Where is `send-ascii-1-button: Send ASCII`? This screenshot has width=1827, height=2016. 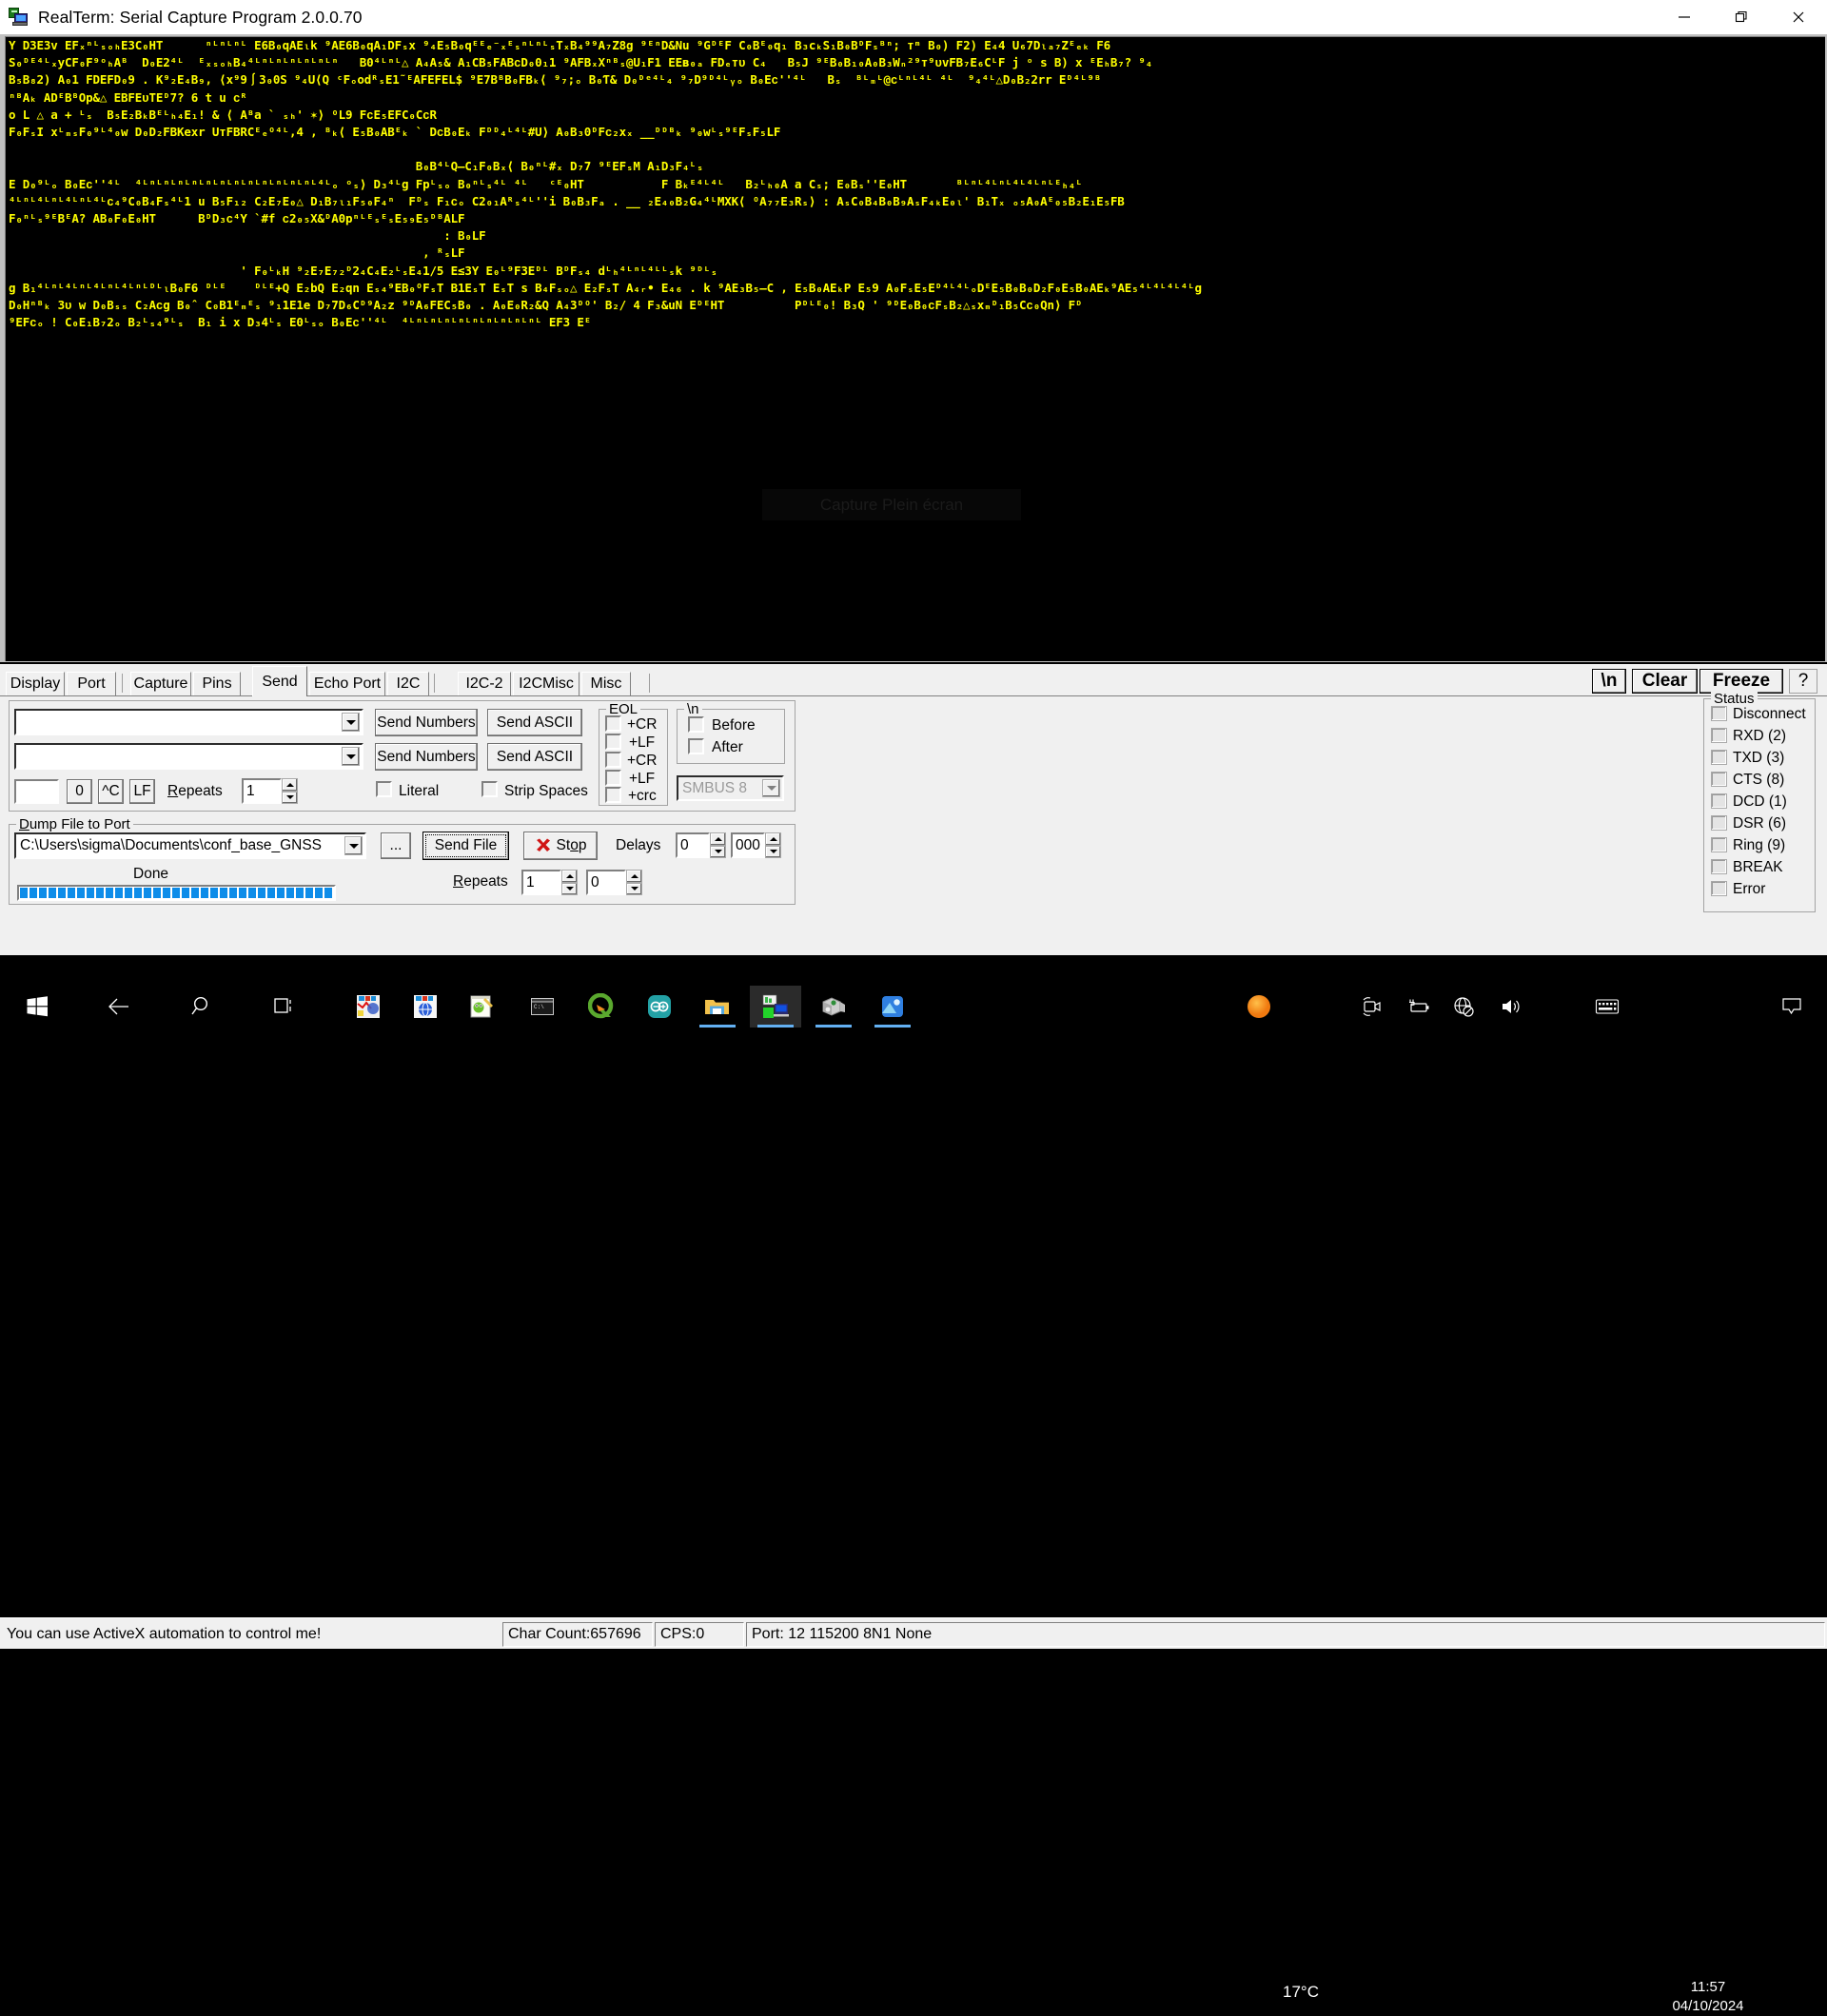 send-ascii-1-button: Send ASCII is located at coordinates (535, 722).